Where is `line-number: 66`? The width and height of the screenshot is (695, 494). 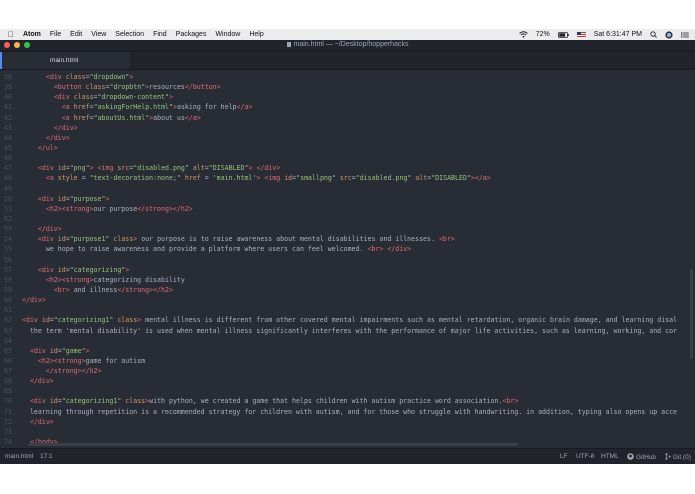
line-number: 66 is located at coordinates (6, 361).